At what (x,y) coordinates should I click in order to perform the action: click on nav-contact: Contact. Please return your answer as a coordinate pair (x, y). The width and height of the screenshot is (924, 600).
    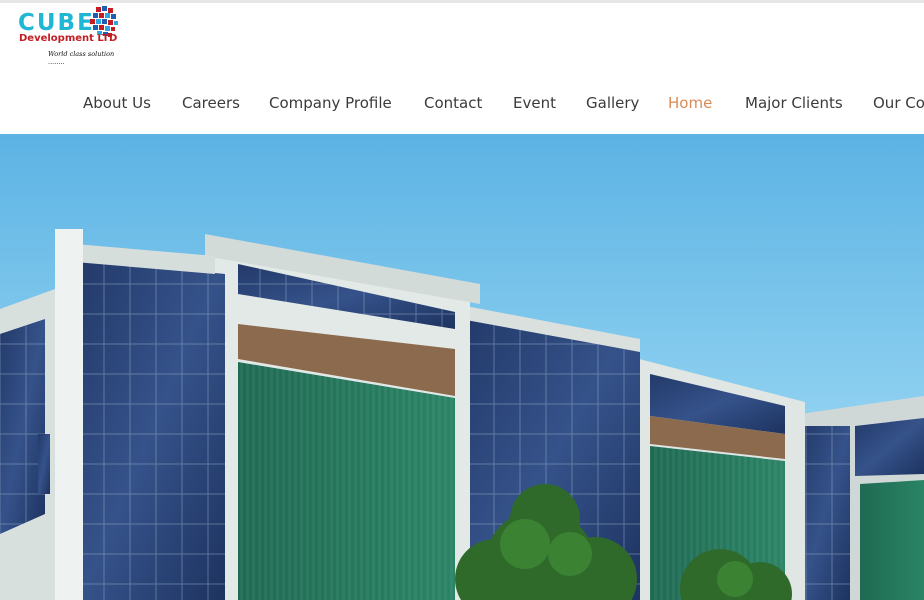
    Looking at the image, I should click on (453, 103).